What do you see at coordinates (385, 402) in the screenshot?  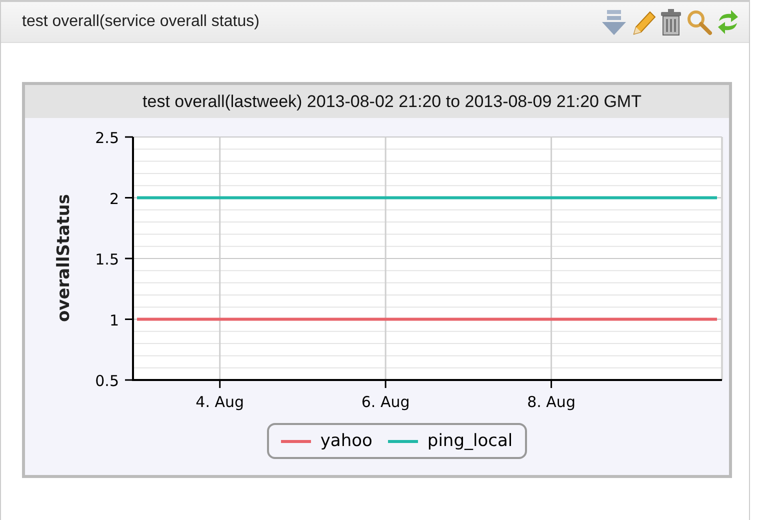 I see `x-tick-label: 6. Aug` at bounding box center [385, 402].